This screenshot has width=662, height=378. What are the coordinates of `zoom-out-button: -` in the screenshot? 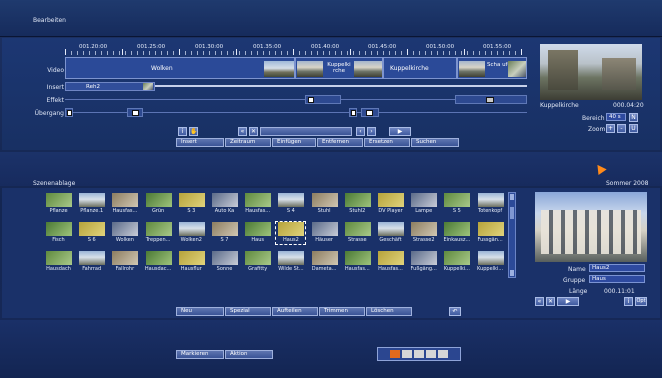 It's located at (621, 128).